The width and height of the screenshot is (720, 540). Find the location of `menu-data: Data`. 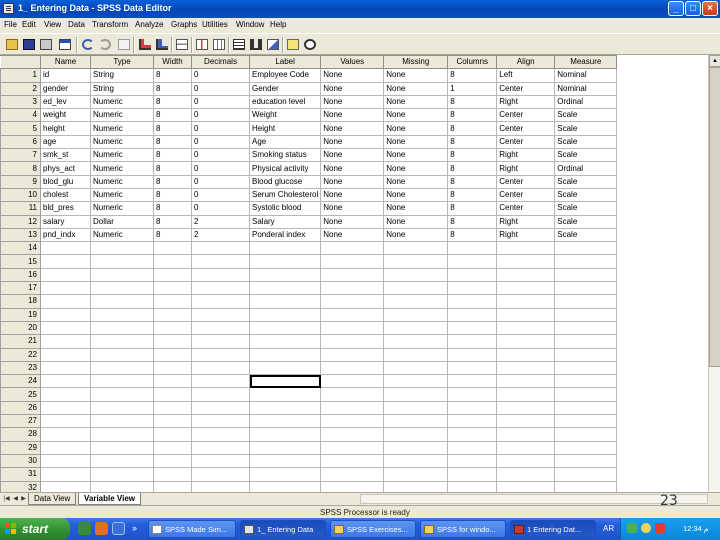

menu-data: Data is located at coordinates (76, 24).